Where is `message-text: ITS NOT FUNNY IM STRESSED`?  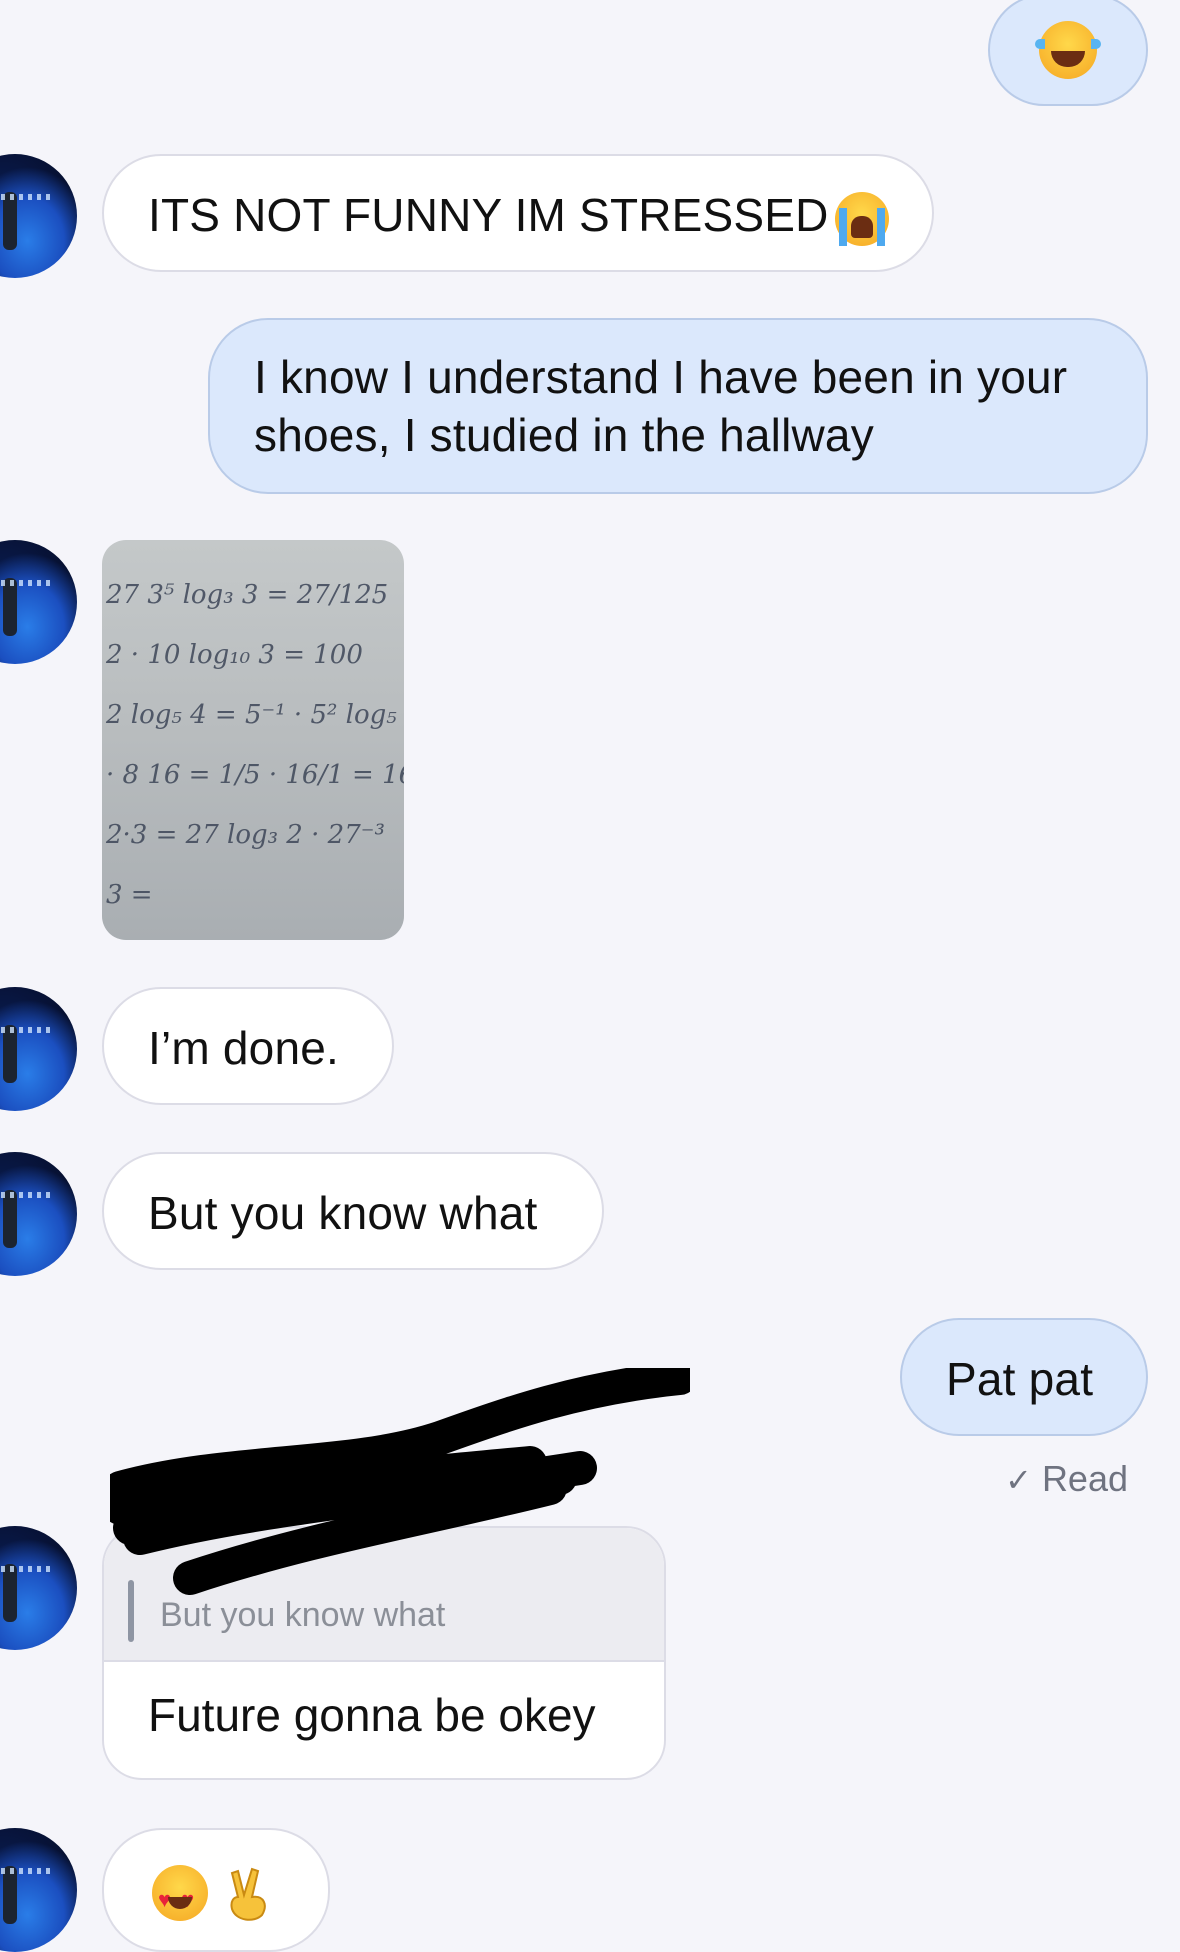
message-text: ITS NOT FUNNY IM STRESSED is located at coordinates (488, 215).